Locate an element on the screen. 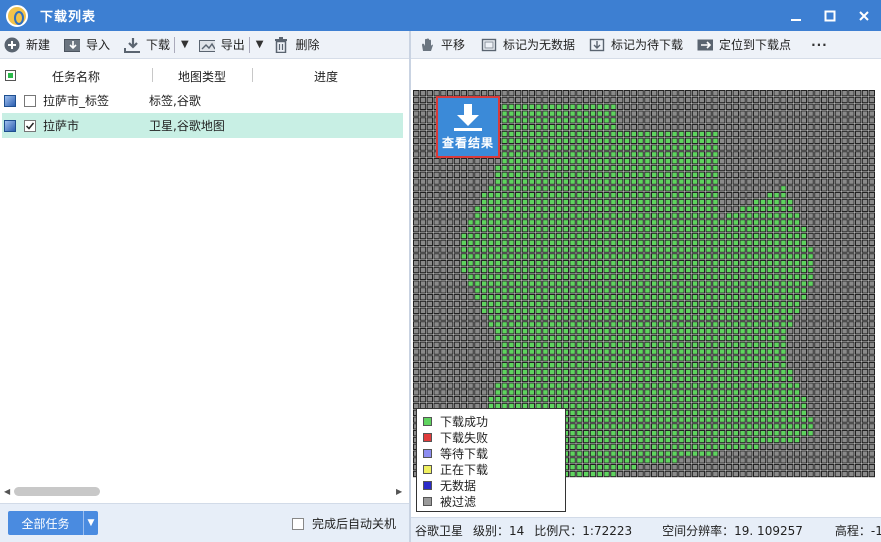 The image size is (881, 542). maximize-button is located at coordinates (830, 15).